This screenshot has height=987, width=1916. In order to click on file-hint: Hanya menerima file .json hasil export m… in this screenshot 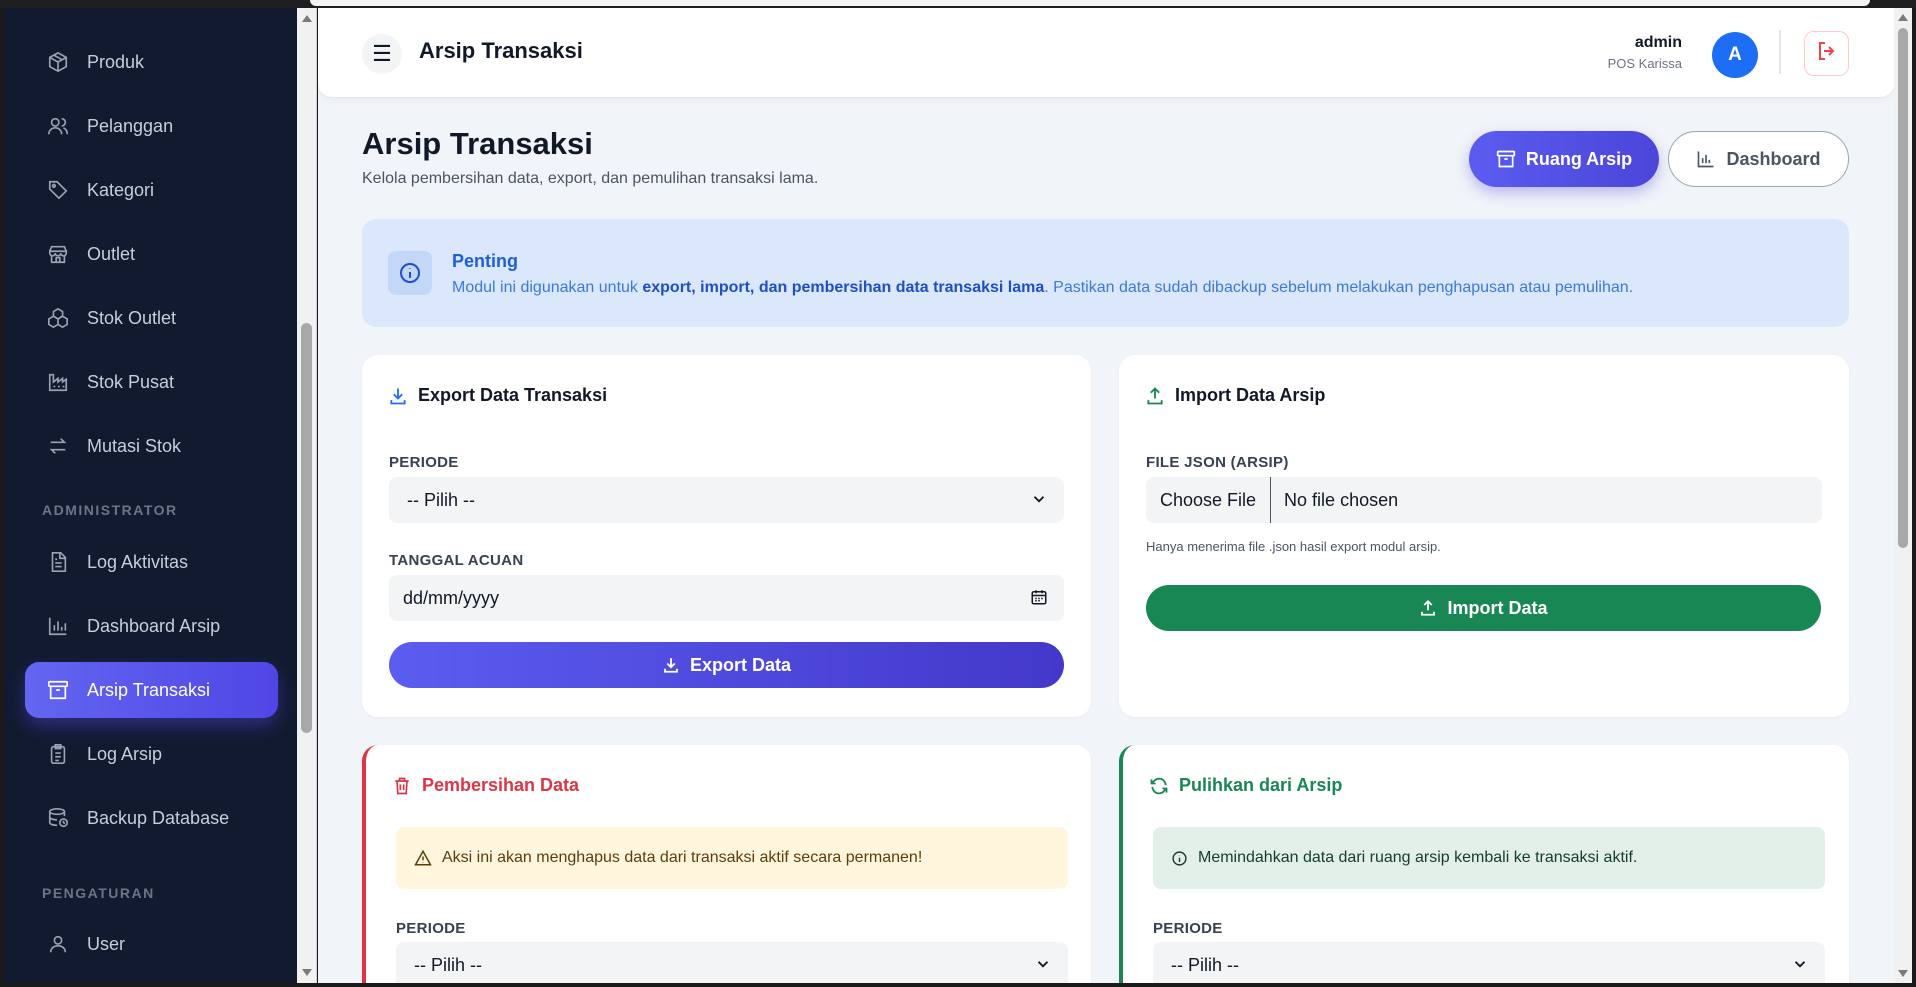, I will do `click(1293, 546)`.